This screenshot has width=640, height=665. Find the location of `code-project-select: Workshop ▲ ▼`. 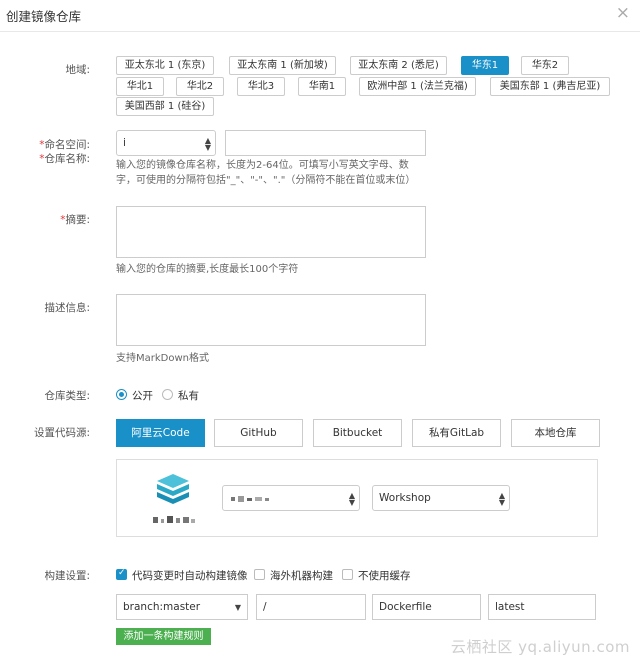

code-project-select: Workshop ▲ ▼ is located at coordinates (441, 498).